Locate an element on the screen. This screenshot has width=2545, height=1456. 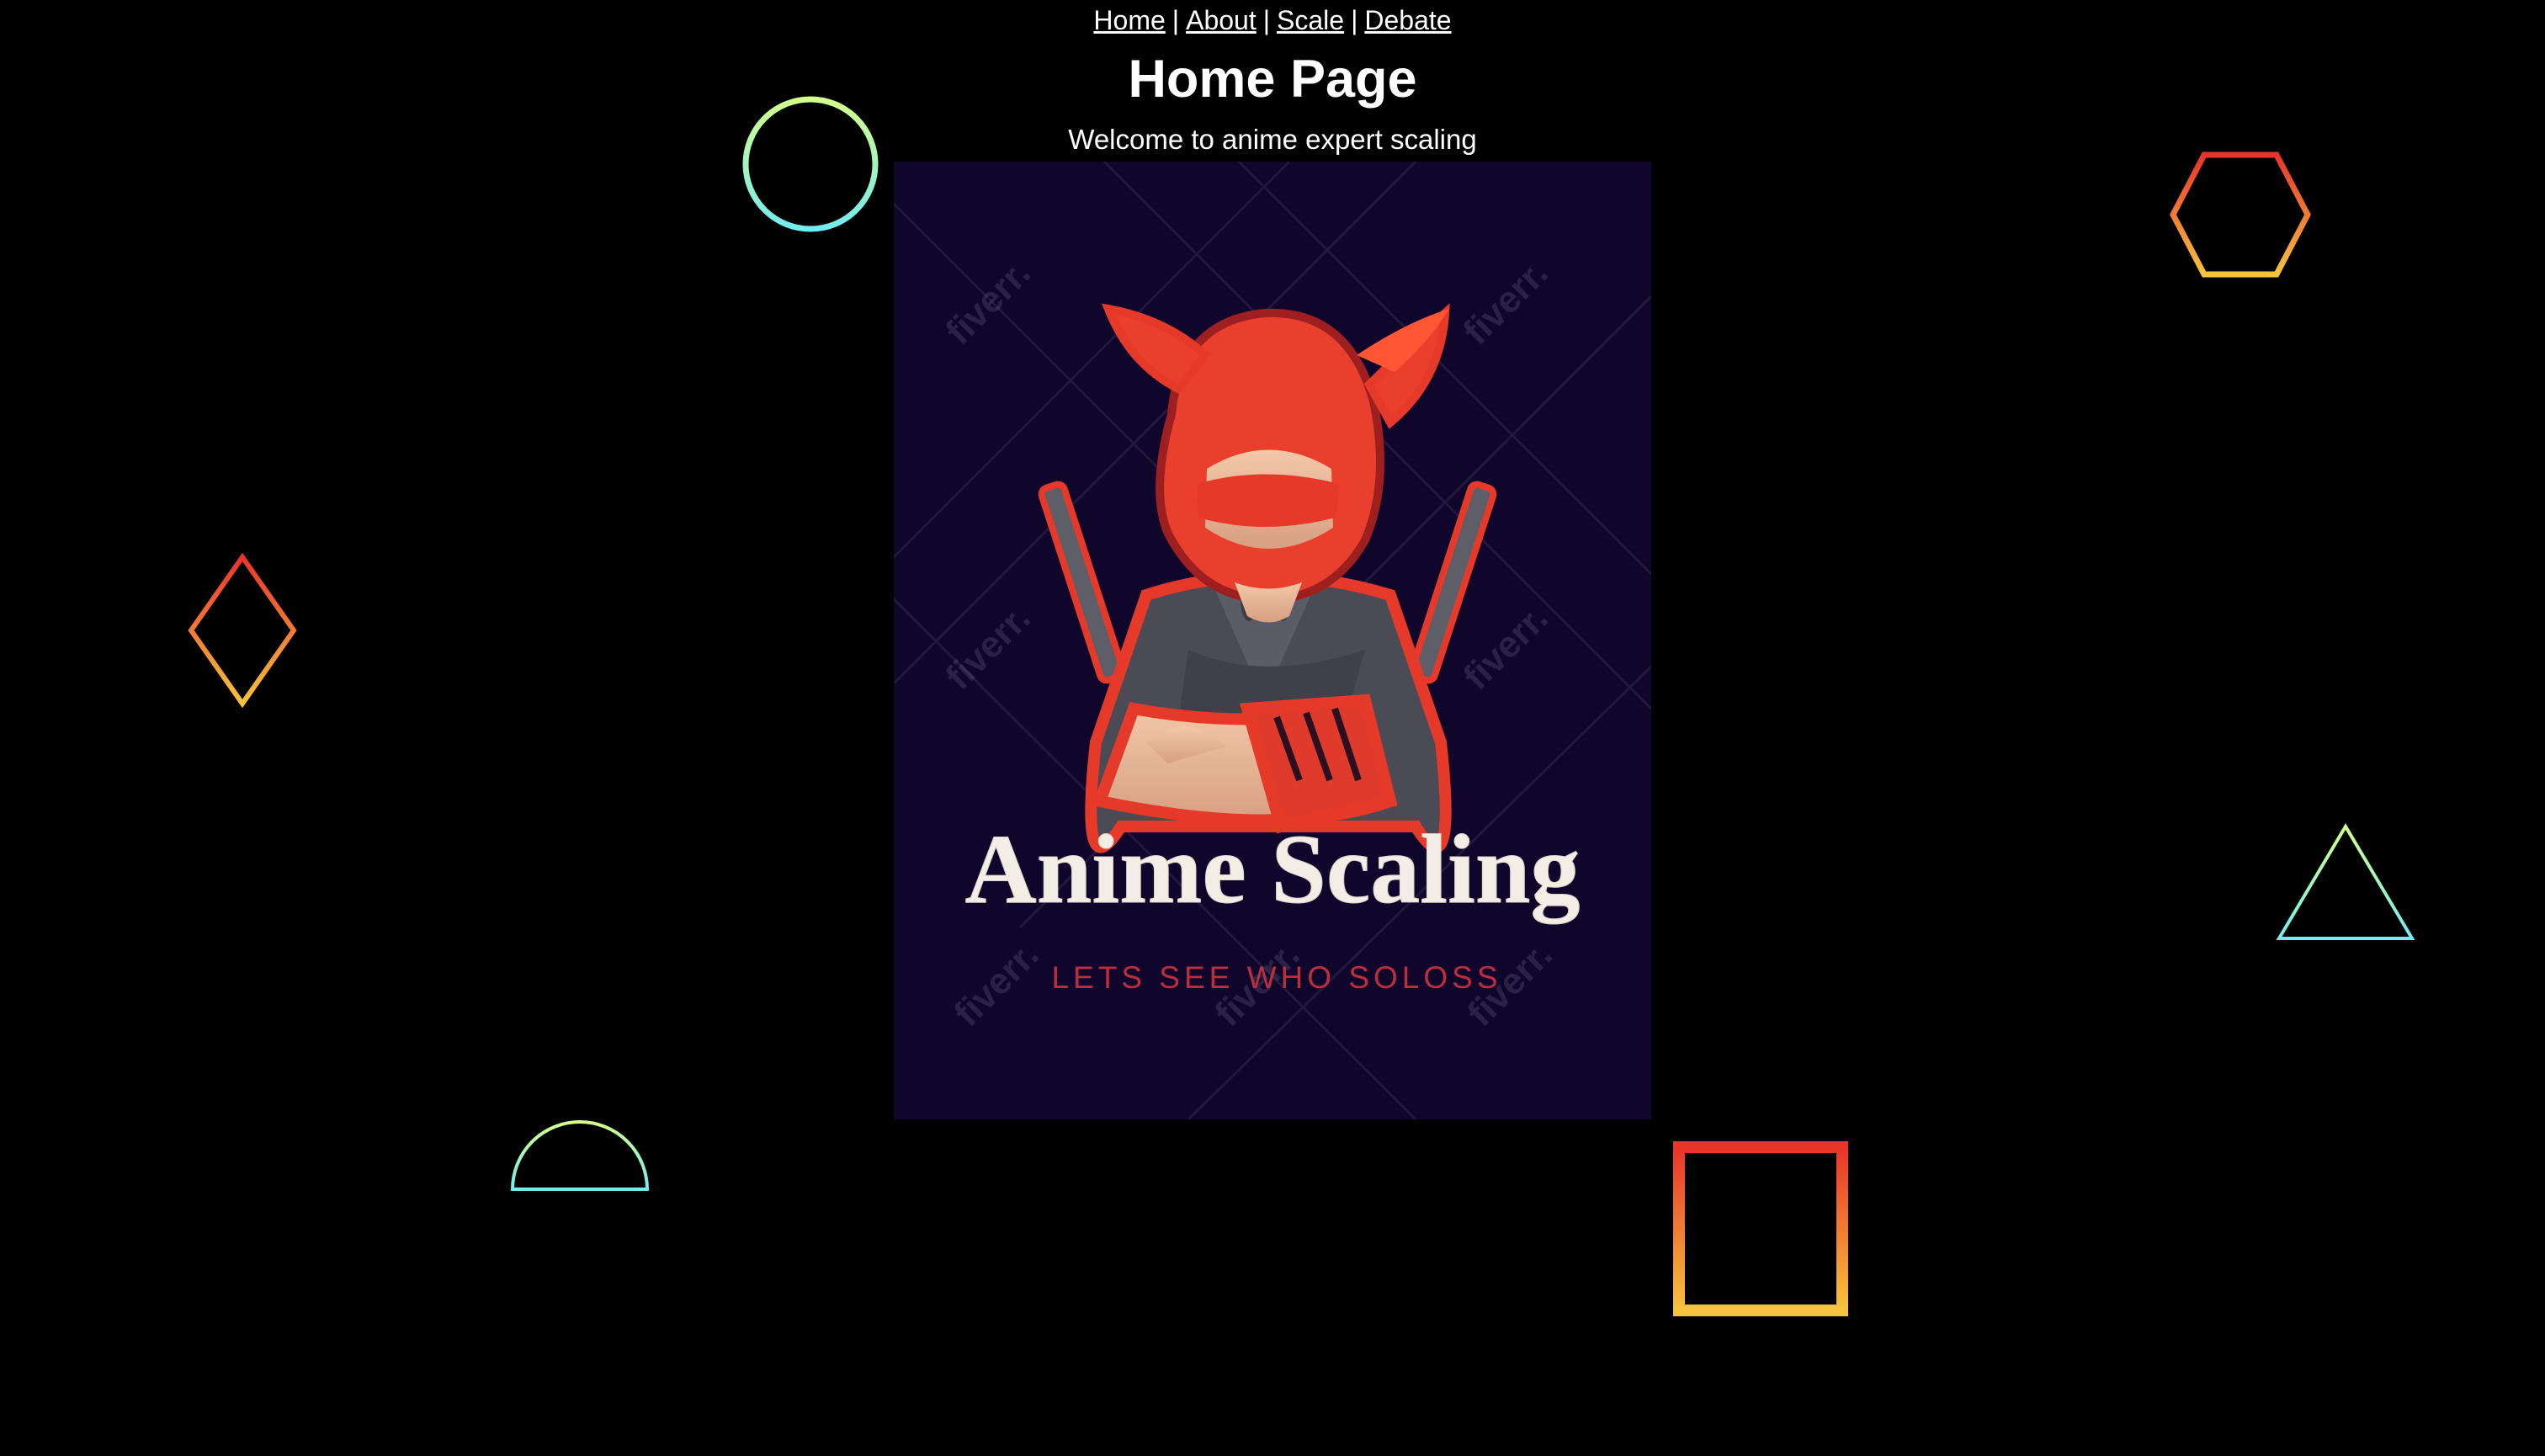
nav-link-about: About is located at coordinates (1221, 20).